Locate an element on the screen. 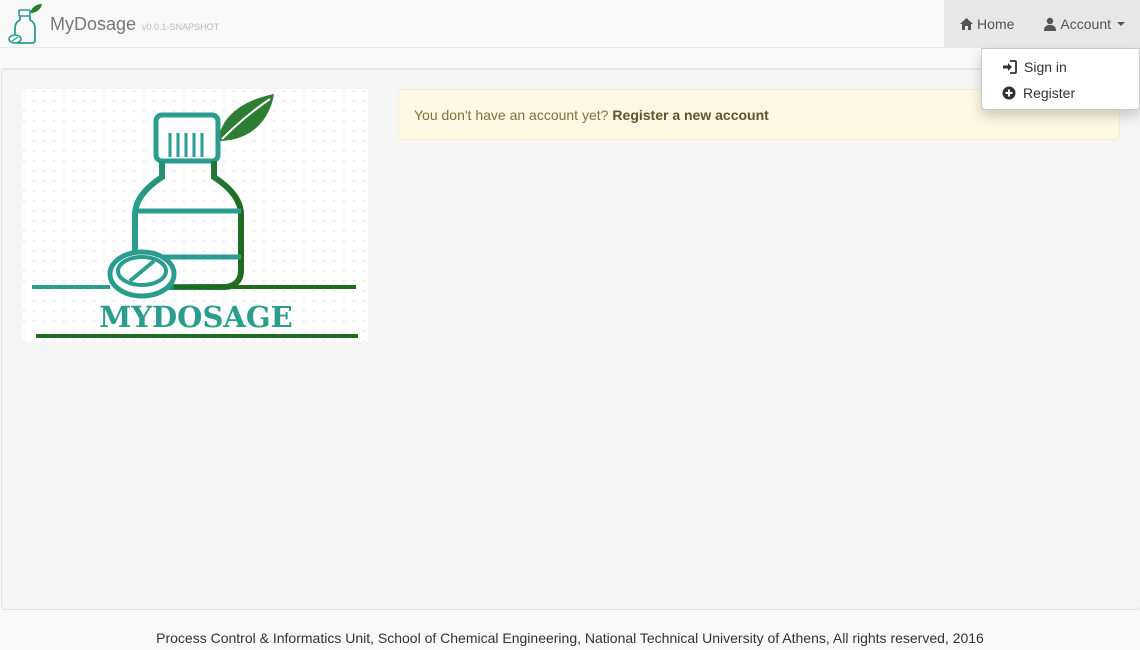 The height and width of the screenshot is (650, 1140). nav-right: Home Account is located at coordinates (1042, 23).